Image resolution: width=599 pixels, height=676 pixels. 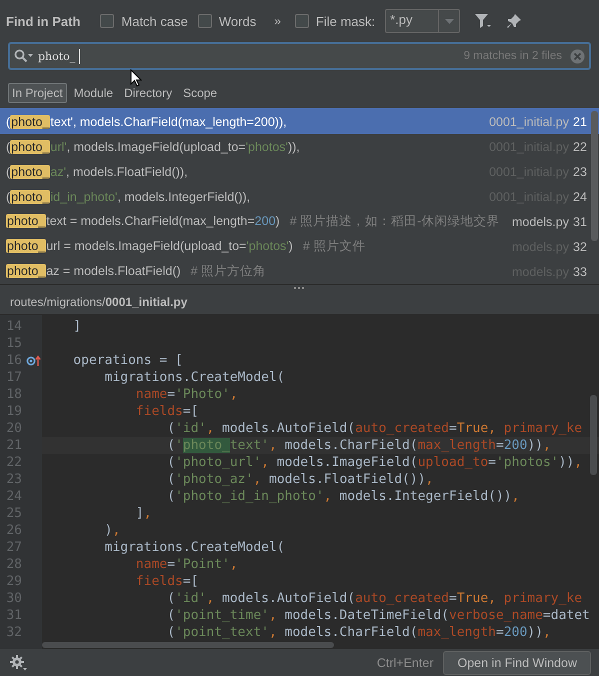 I want to click on code-text: models.AutoField(, so click(x=288, y=428).